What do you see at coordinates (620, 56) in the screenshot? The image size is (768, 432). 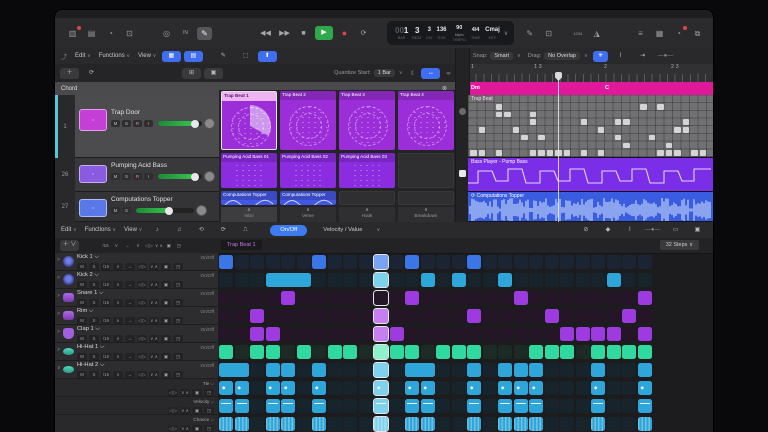 I see `marquee-ruler-button: I` at bounding box center [620, 56].